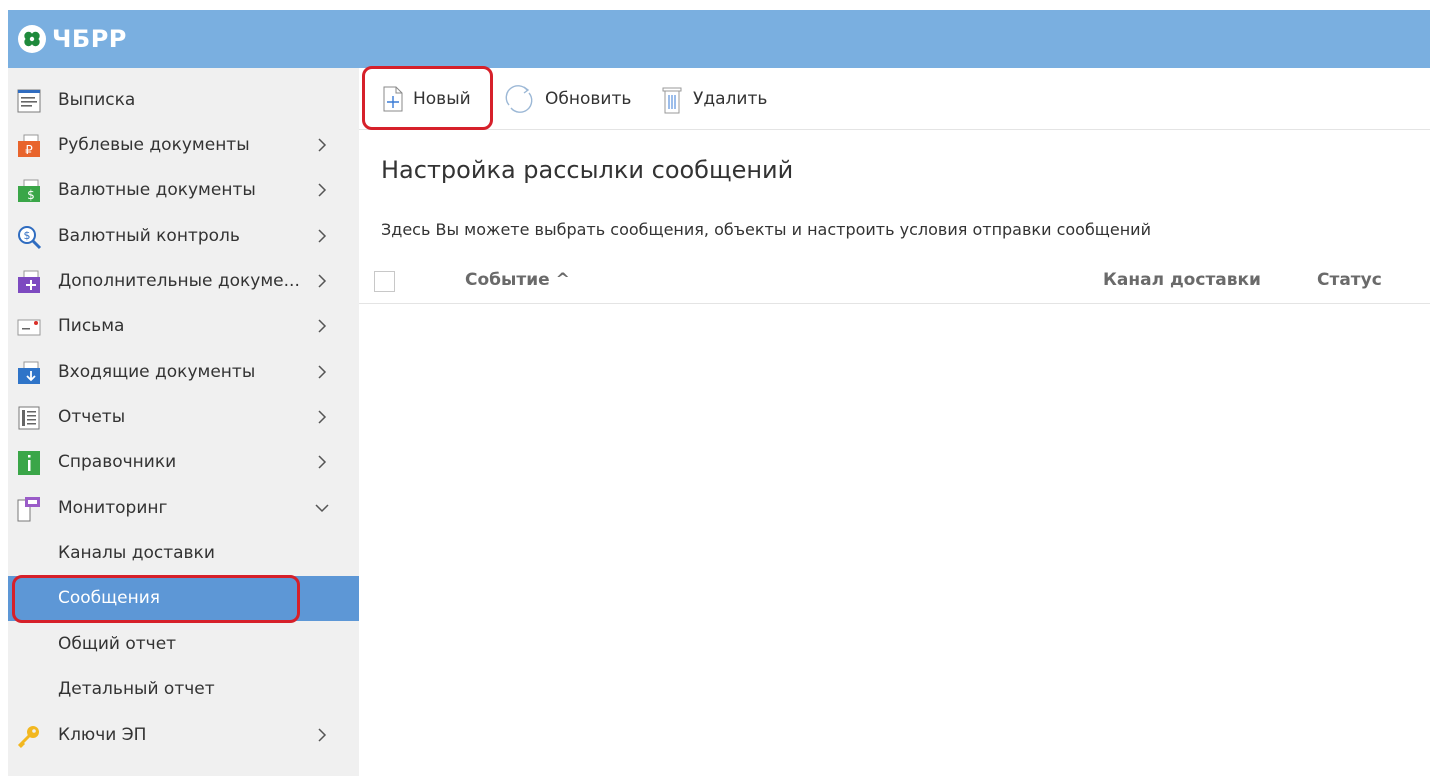 The width and height of the screenshot is (1431, 776). I want to click on refresh-button-label: Обновить, so click(588, 99).